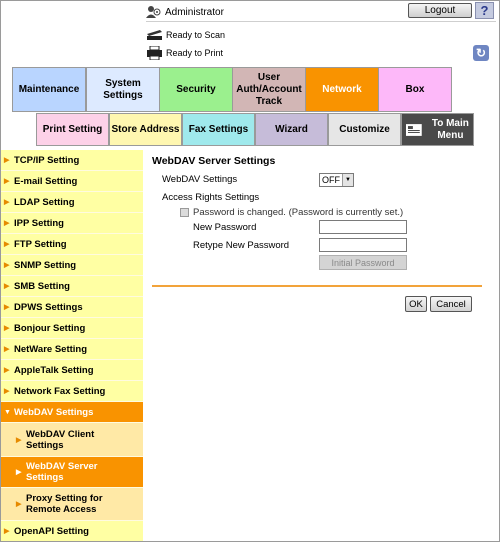 The image size is (500, 542). I want to click on sidebar-item-label: TCP/IP Setting, so click(47, 160).